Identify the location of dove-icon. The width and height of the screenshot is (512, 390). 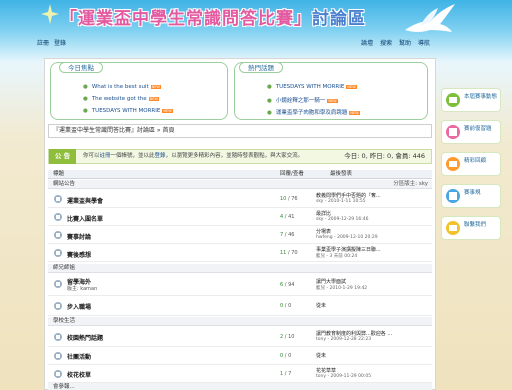
(430, 18).